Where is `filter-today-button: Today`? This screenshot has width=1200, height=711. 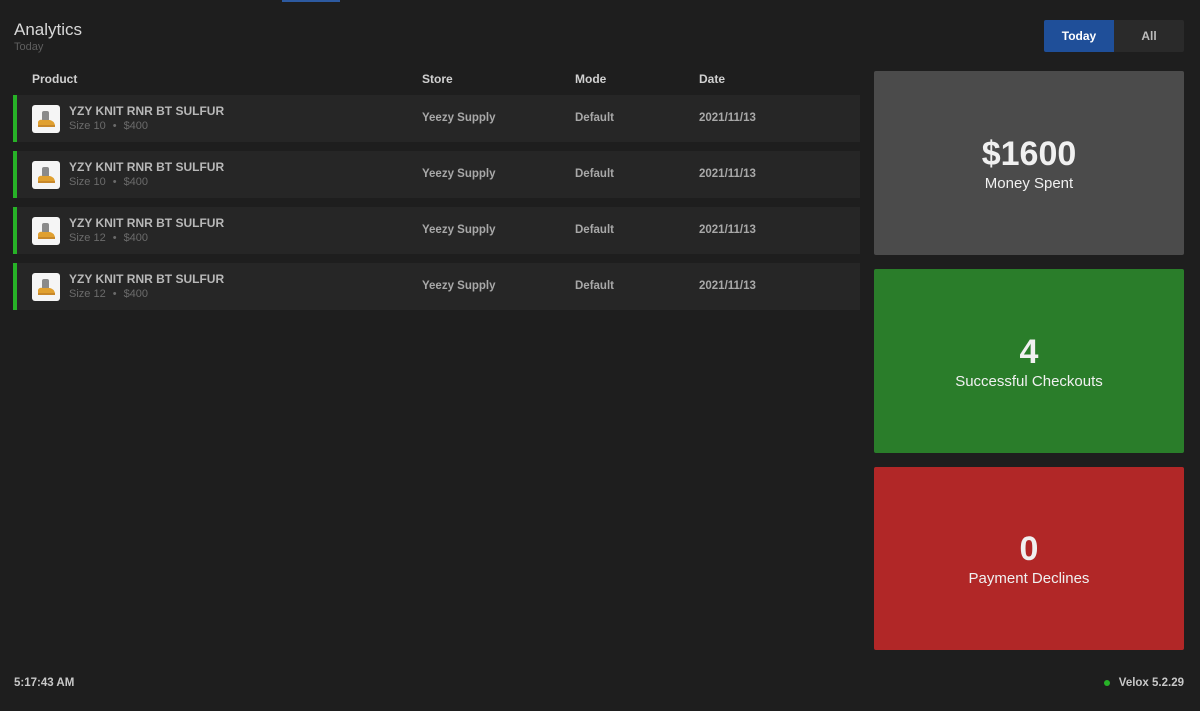
filter-today-button: Today is located at coordinates (1079, 36).